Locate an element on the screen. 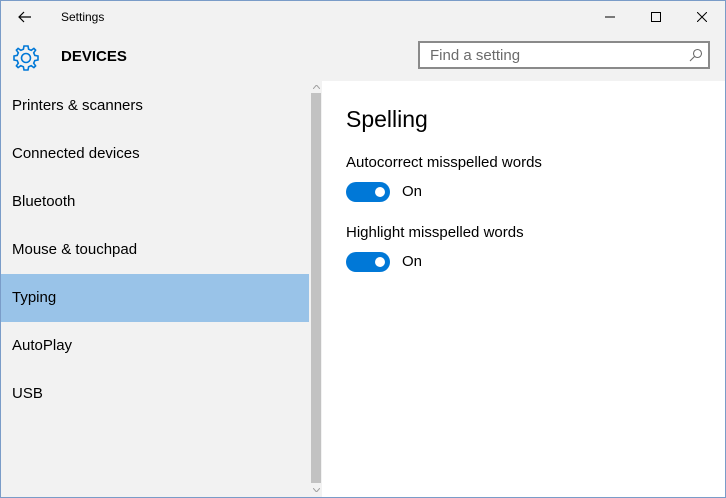 The width and height of the screenshot is (726, 498). search-input is located at coordinates (555, 55).